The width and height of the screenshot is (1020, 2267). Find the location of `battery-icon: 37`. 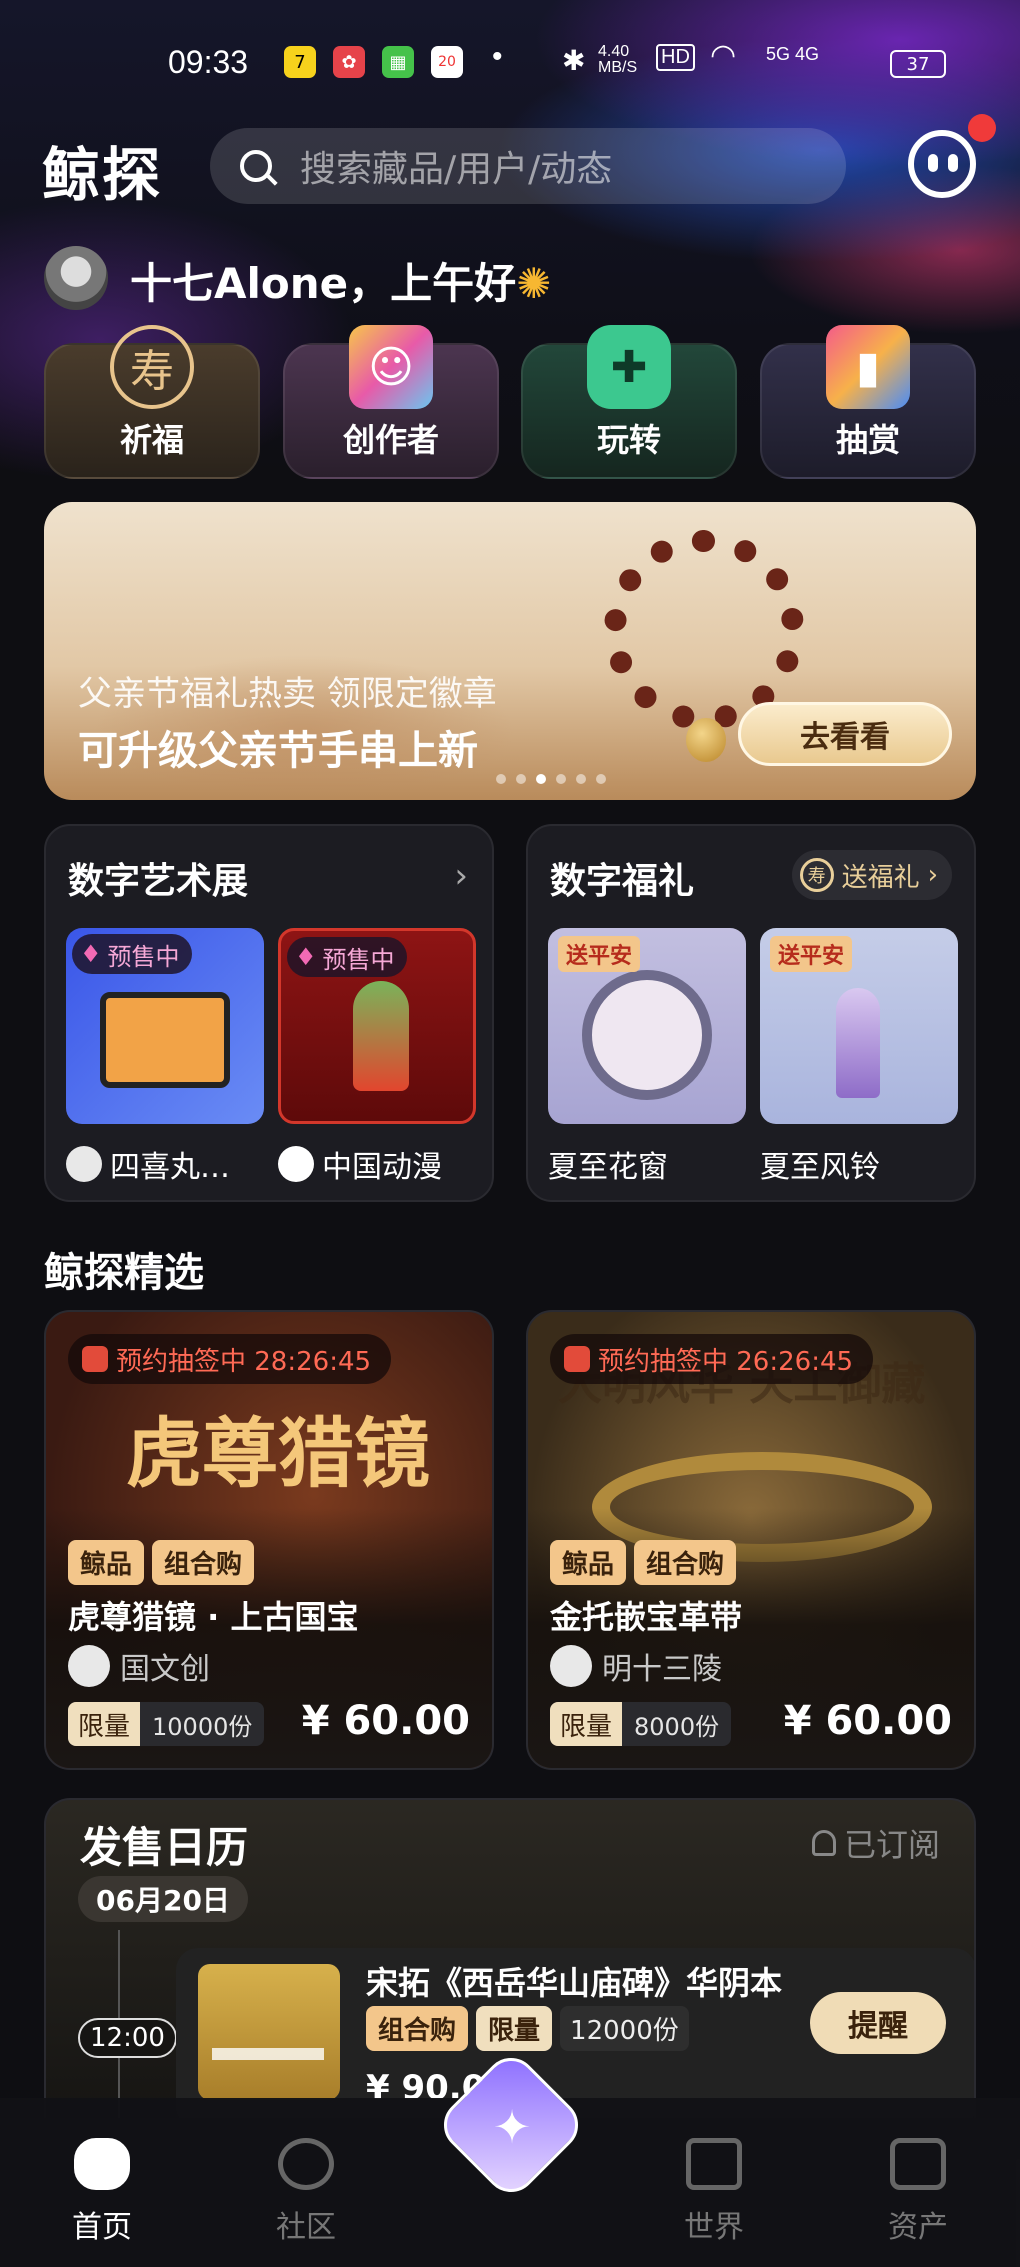

battery-icon: 37 is located at coordinates (918, 64).